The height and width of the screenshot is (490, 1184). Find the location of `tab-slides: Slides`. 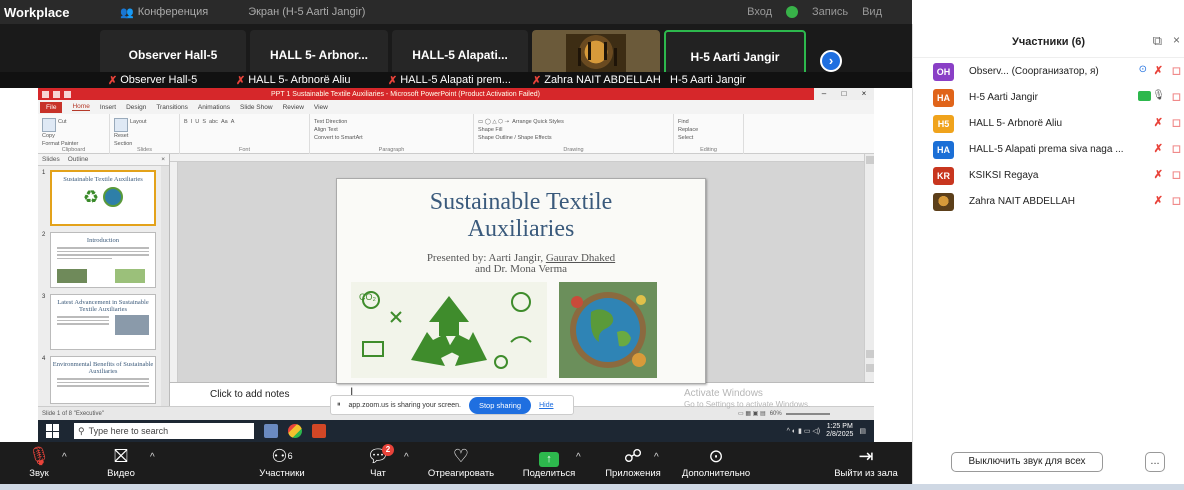

tab-slides: Slides is located at coordinates (51, 159).